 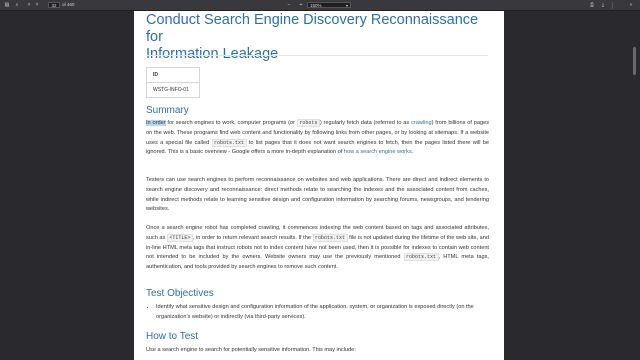 What do you see at coordinates (592, 5) in the screenshot?
I see `print-icon: ⎙` at bounding box center [592, 5].